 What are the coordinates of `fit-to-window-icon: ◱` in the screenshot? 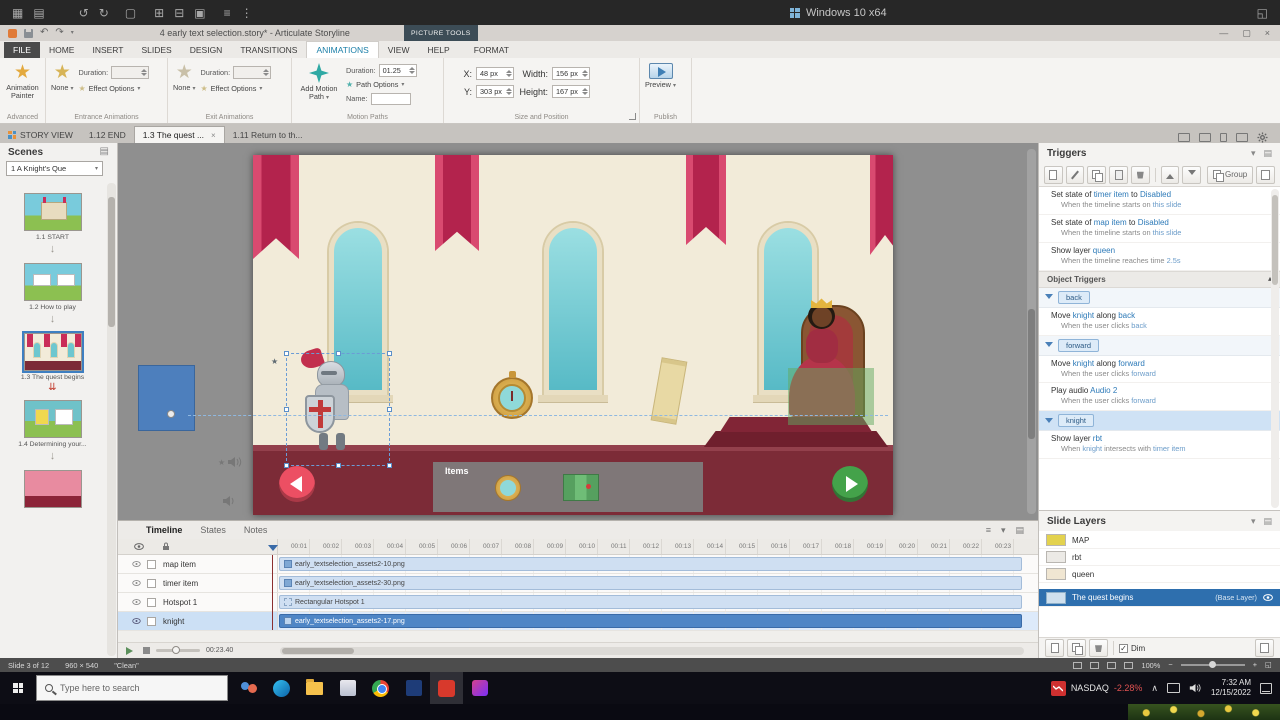 It's located at (1268, 665).